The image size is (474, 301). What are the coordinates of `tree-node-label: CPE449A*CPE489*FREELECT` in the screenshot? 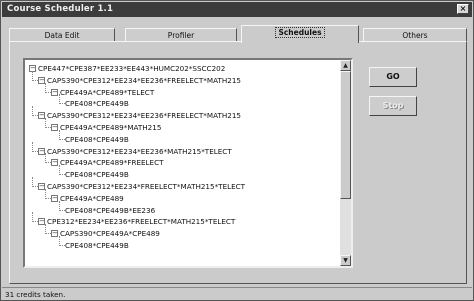 It's located at (112, 163).